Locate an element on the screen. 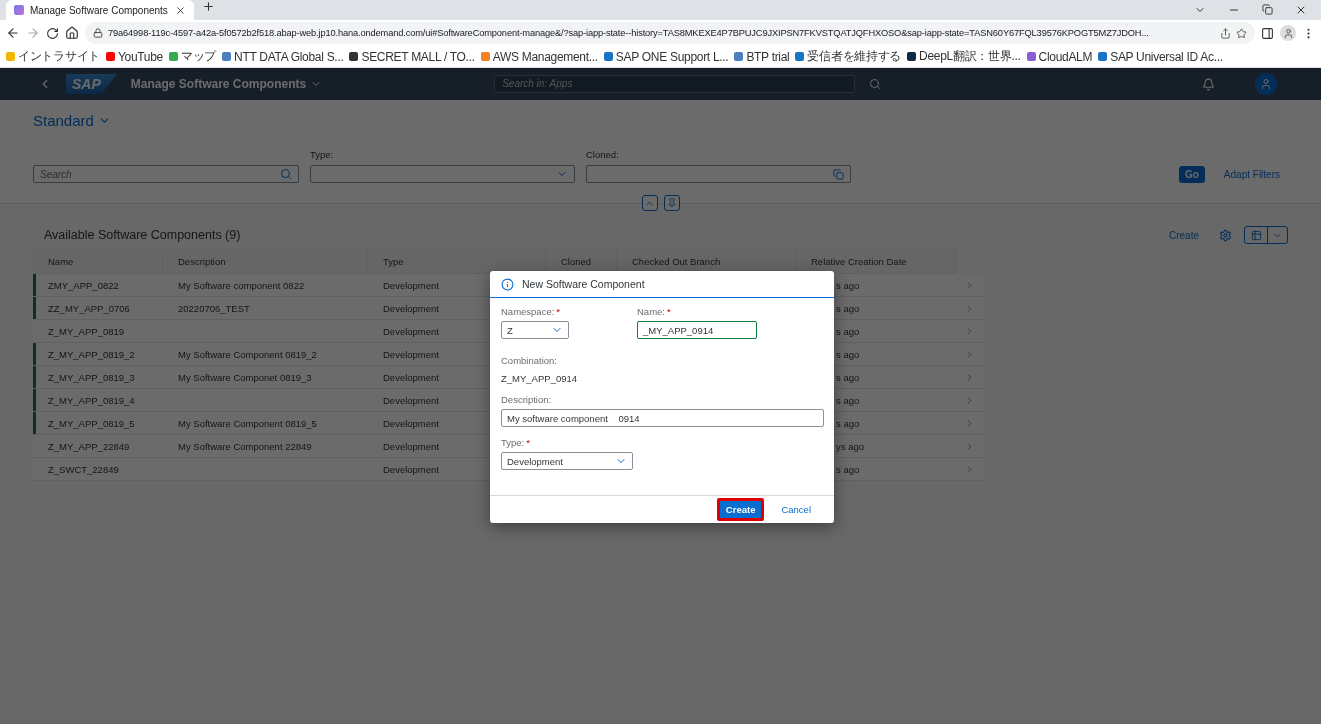 Image resolution: width=1321 pixels, height=724 pixels. star-icon is located at coordinates (1241, 33).